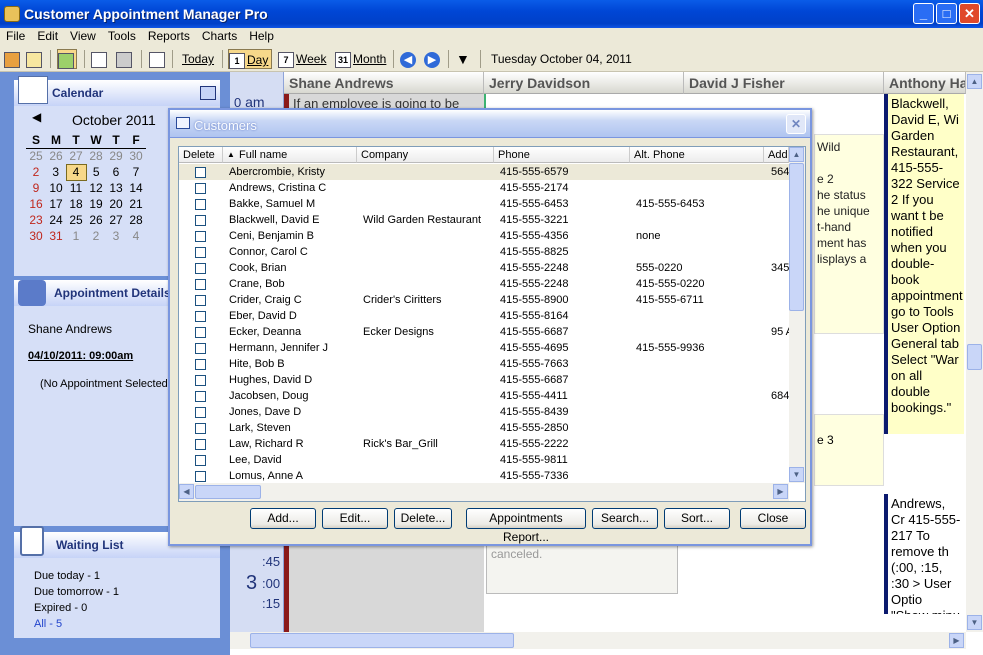 The width and height of the screenshot is (983, 655). What do you see at coordinates (290, 155) in the screenshot?
I see `header-full-name: ▲ Full name` at bounding box center [290, 155].